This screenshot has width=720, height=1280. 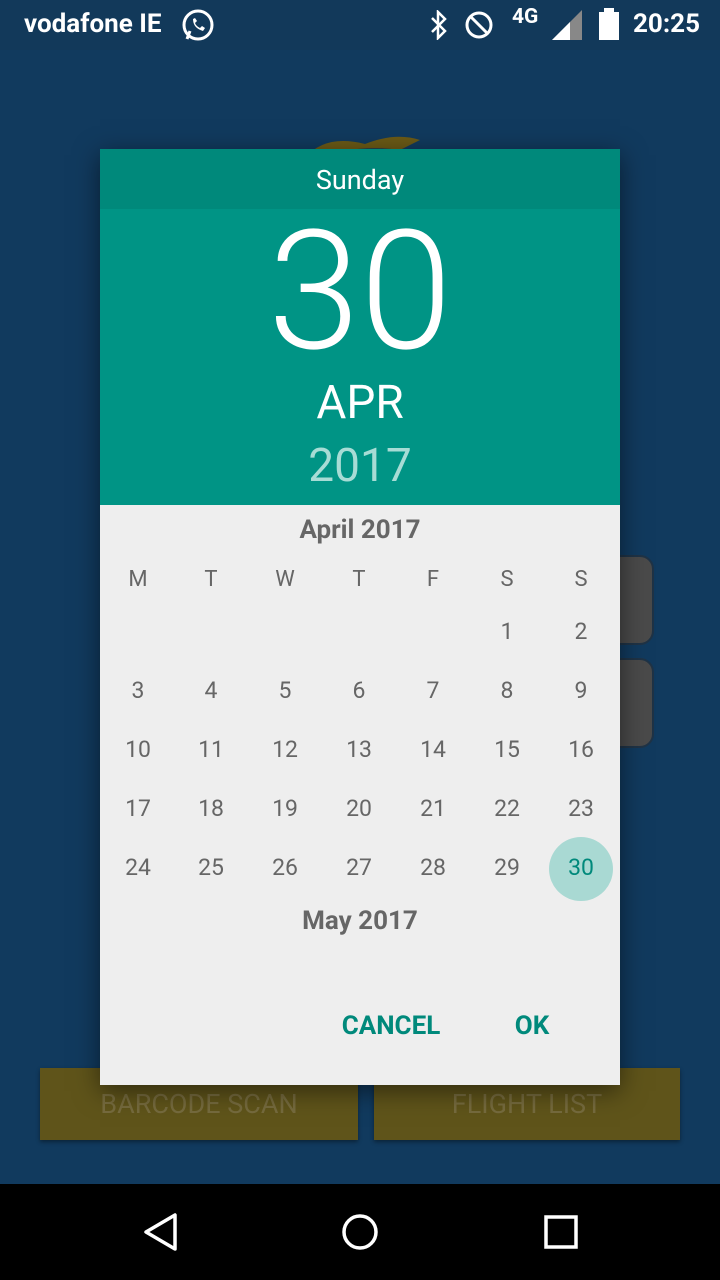 I want to click on calendar-day: 17, so click(x=138, y=809).